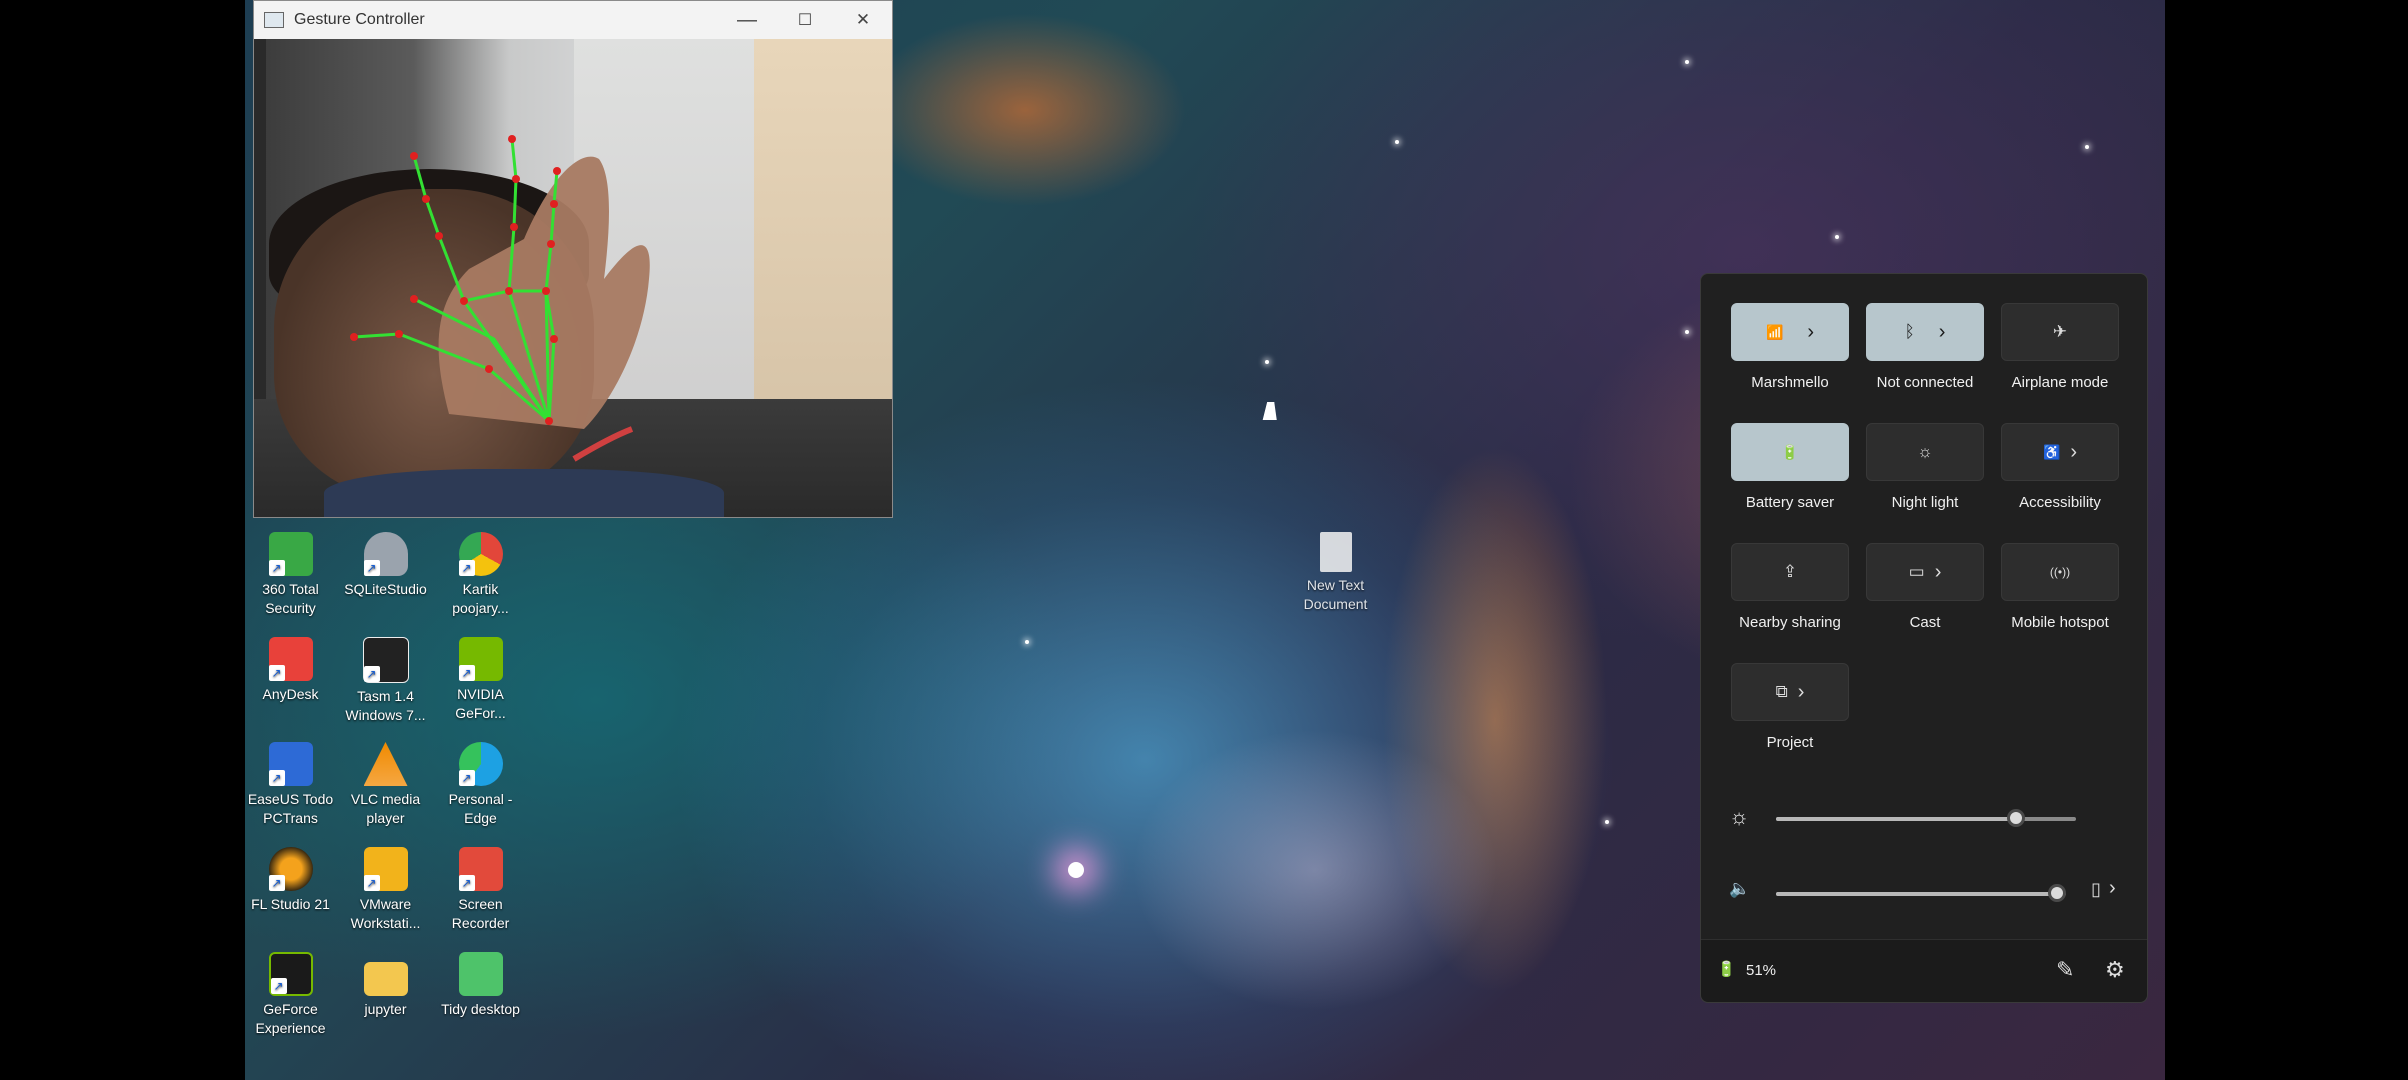 This screenshot has width=2408, height=1080. I want to click on webcam-feed, so click(573, 278).